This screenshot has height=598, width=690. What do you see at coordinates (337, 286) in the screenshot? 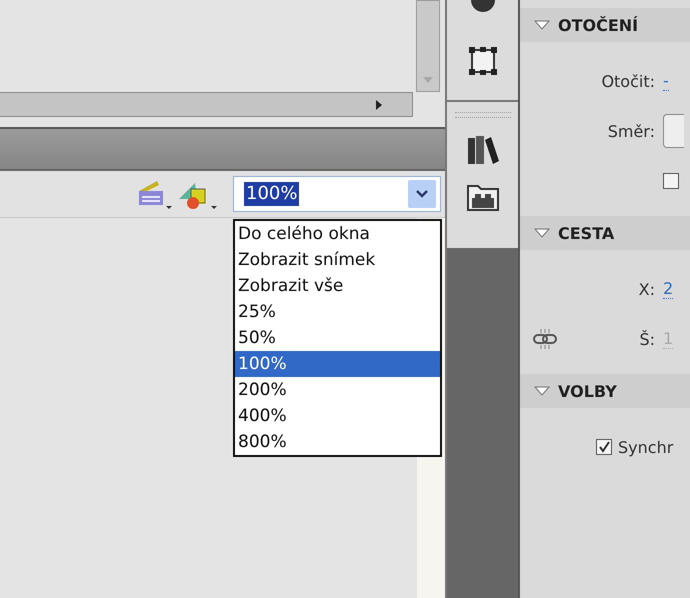
I see `zoom-option: Zobrazit vše` at bounding box center [337, 286].